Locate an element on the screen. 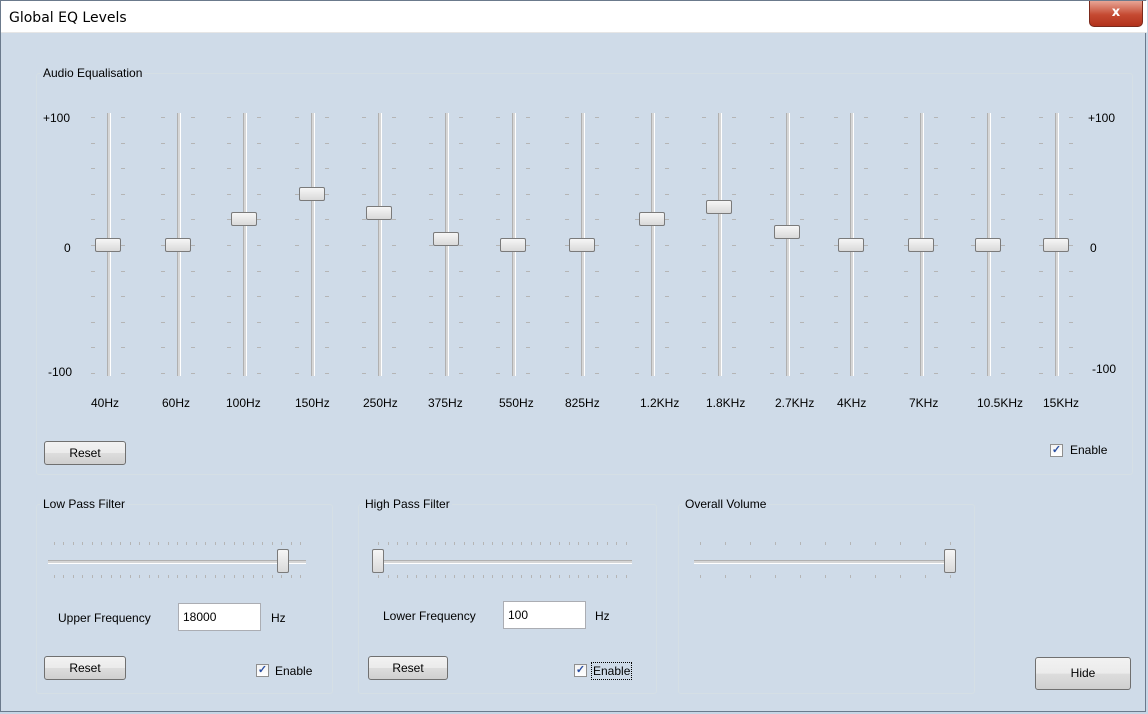 Image resolution: width=1148 pixels, height=714 pixels. overall-volume-slider-thumb is located at coordinates (950, 561).